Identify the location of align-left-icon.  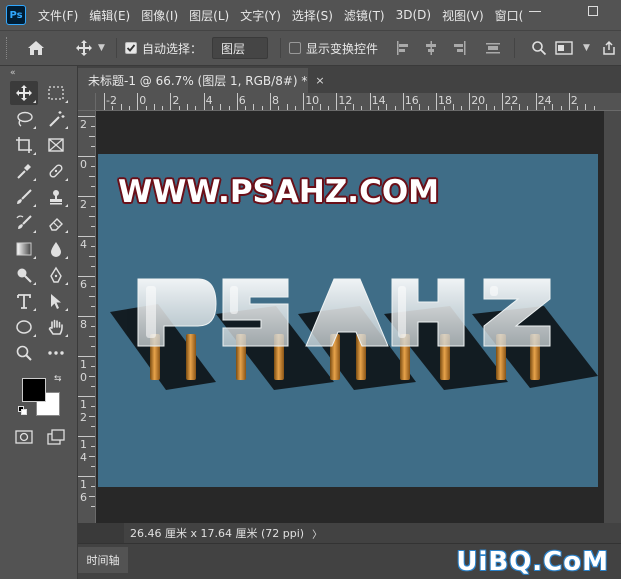
(403, 48).